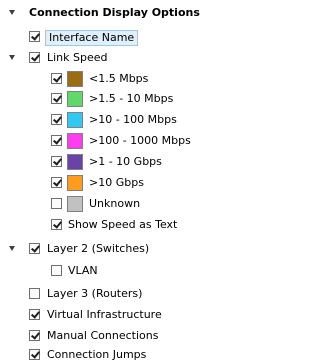  Describe the element at coordinates (34, 248) in the screenshot. I see `layer-2-checkbox` at that location.